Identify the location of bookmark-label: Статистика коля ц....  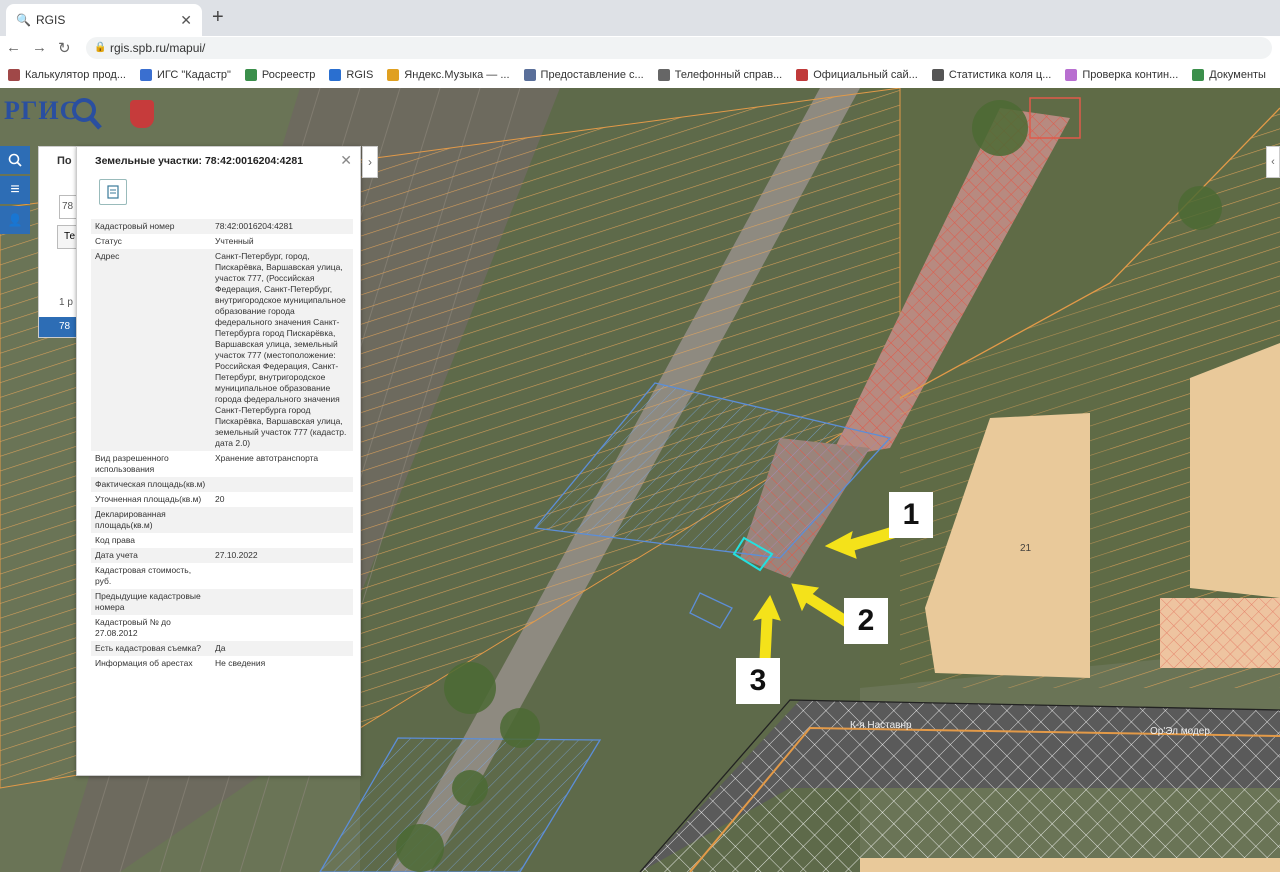
(1000, 75).